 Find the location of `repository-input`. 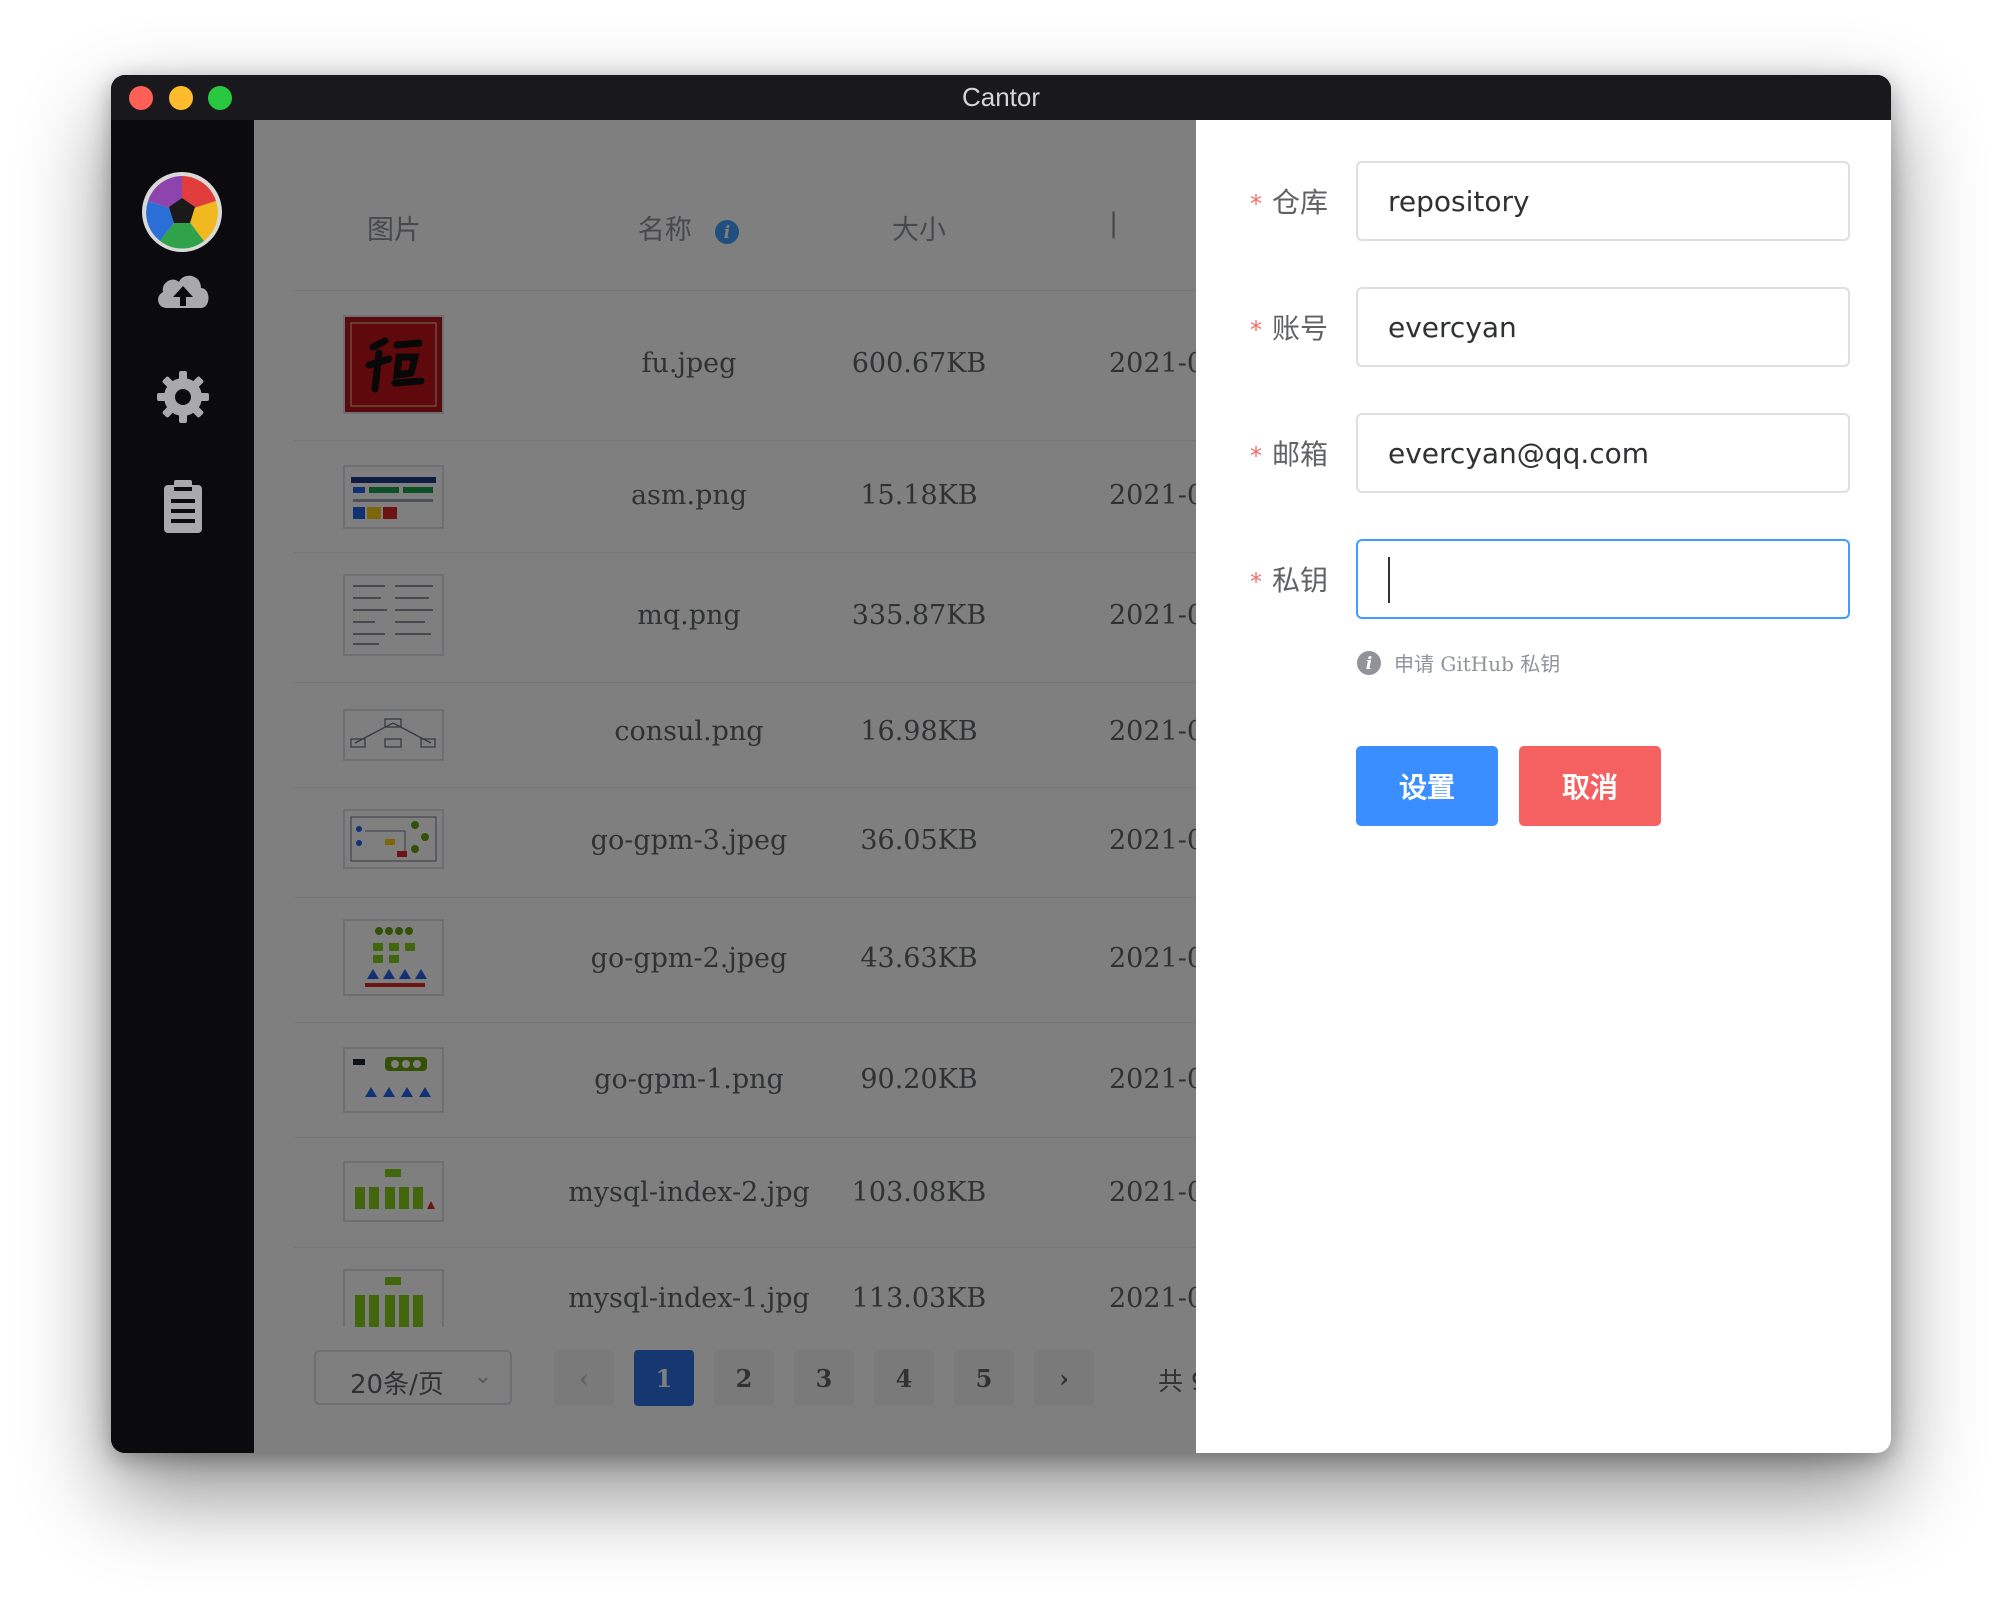

repository-input is located at coordinates (1603, 201).